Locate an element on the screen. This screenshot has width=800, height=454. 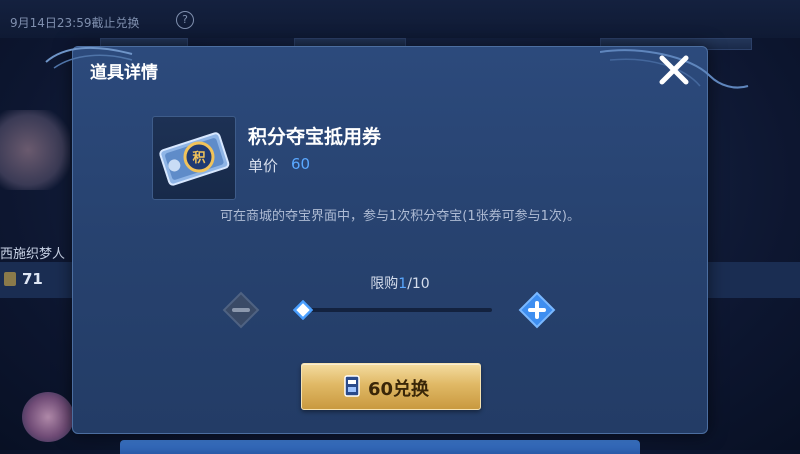
item-description: 可在商城的夺宝界面中，参与1次积分夺宝(1张券可参与1次)。 is located at coordinates (400, 216).